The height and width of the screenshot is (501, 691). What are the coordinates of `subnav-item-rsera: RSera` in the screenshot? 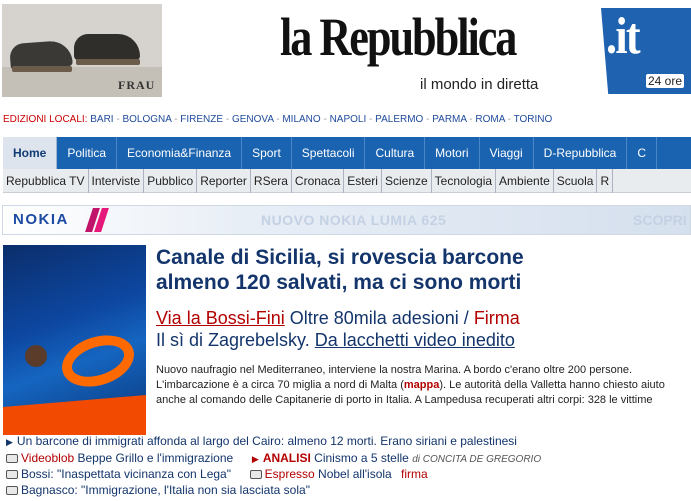 It's located at (271, 181).